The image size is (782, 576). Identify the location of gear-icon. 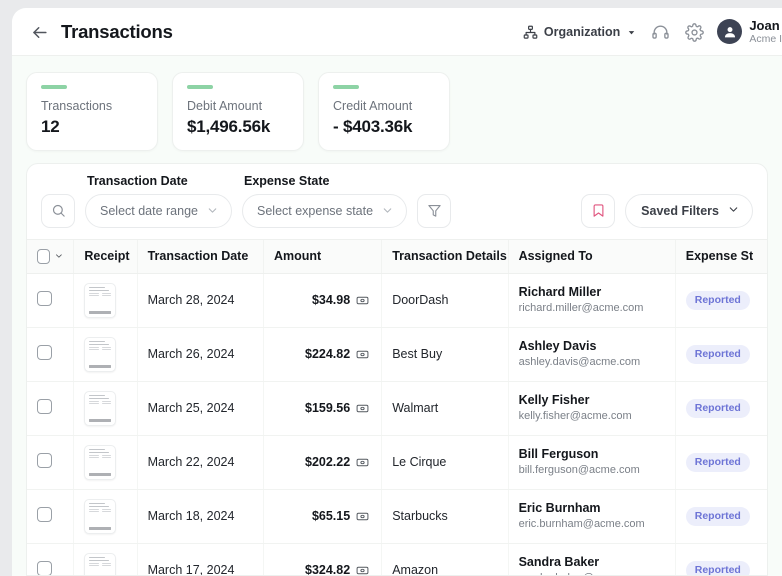
(694, 32).